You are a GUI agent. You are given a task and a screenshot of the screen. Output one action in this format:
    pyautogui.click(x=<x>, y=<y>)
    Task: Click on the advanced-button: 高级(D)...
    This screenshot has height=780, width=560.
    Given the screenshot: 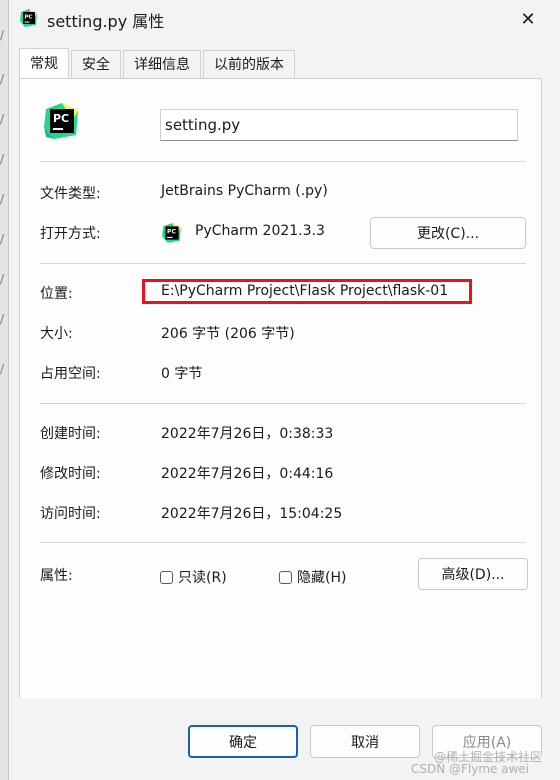 What is the action you would take?
    pyautogui.click(x=473, y=574)
    